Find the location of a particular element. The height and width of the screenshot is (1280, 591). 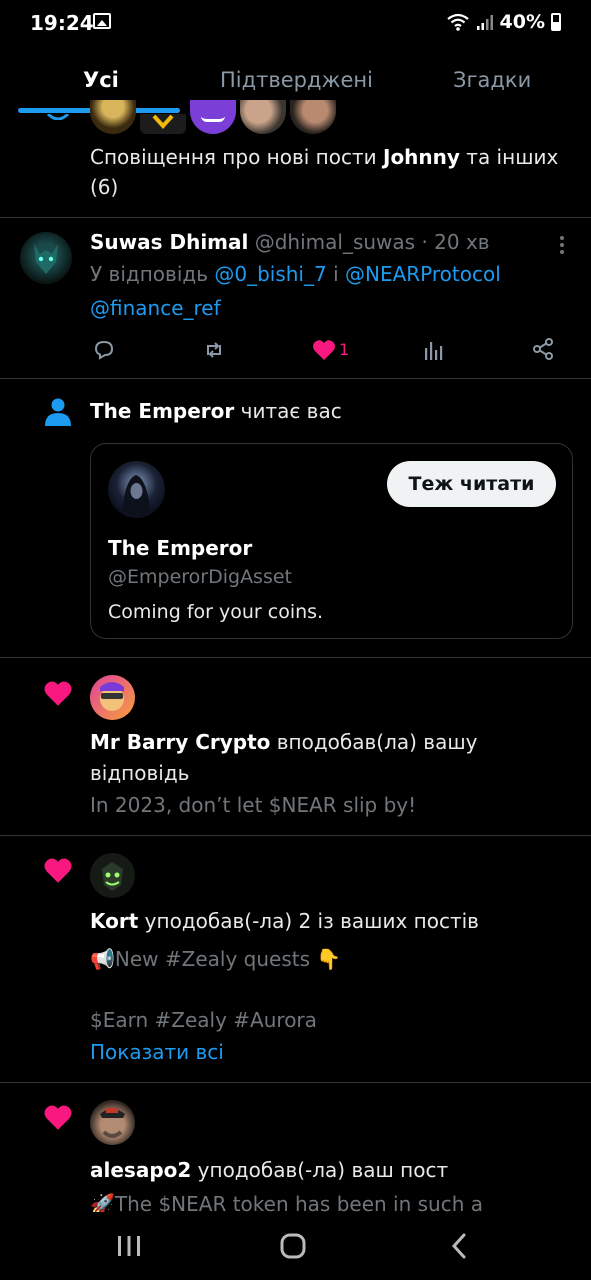

person-icon is located at coordinates (58, 412).